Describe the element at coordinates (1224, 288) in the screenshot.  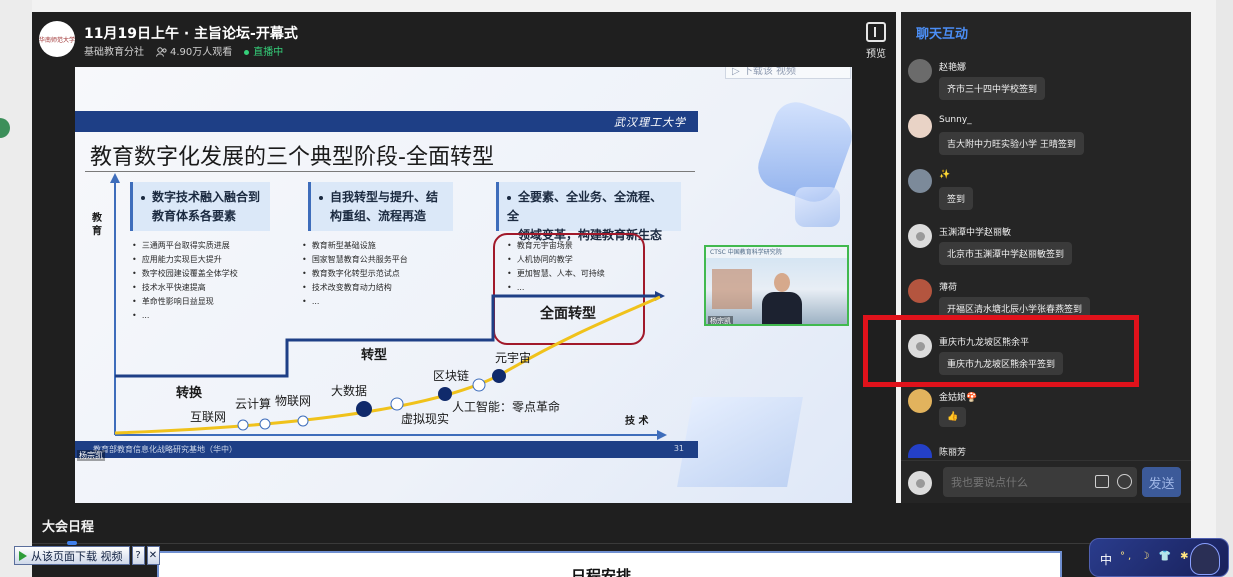
I see `page-scrollbar` at that location.